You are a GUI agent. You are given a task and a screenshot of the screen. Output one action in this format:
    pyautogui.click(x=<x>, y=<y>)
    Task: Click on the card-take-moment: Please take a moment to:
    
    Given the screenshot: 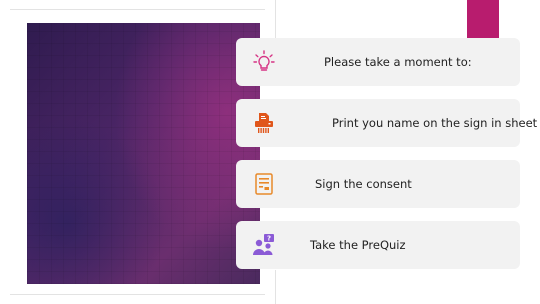 What is the action you would take?
    pyautogui.click(x=378, y=62)
    